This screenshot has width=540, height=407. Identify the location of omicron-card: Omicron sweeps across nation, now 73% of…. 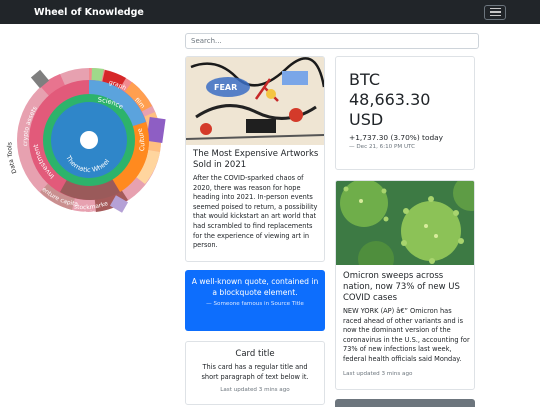
(405, 285).